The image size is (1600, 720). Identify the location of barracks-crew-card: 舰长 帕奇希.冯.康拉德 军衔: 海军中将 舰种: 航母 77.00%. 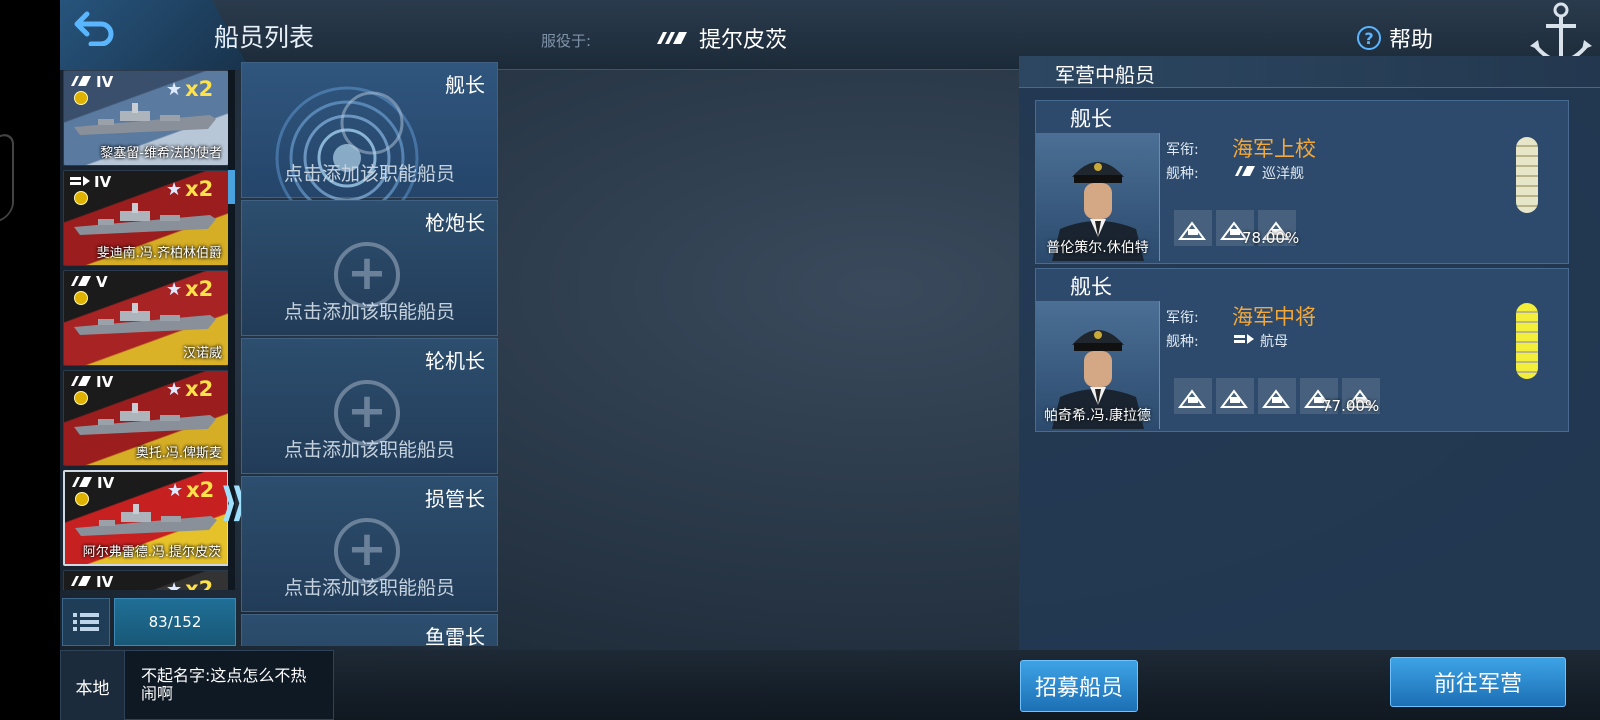
(1302, 350).